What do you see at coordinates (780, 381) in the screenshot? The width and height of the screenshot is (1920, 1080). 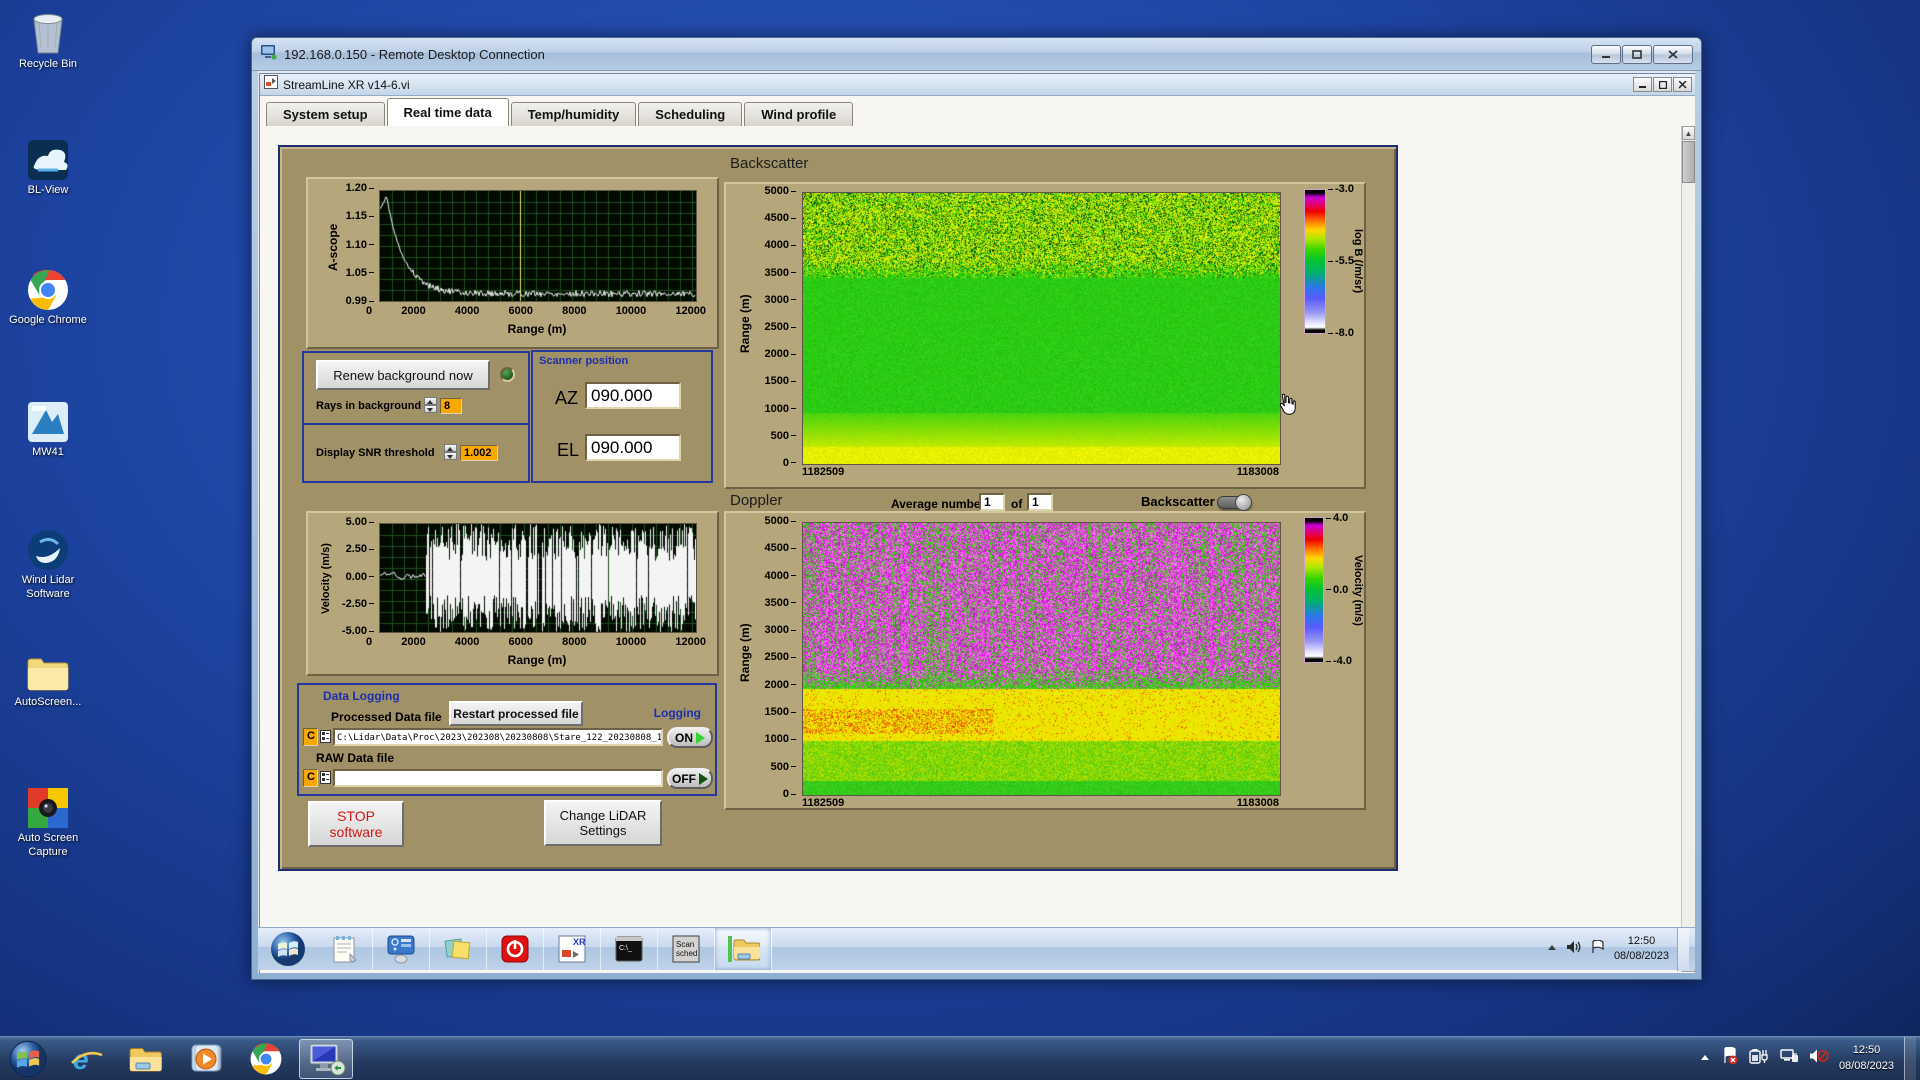 I see `tick-label: 1500` at bounding box center [780, 381].